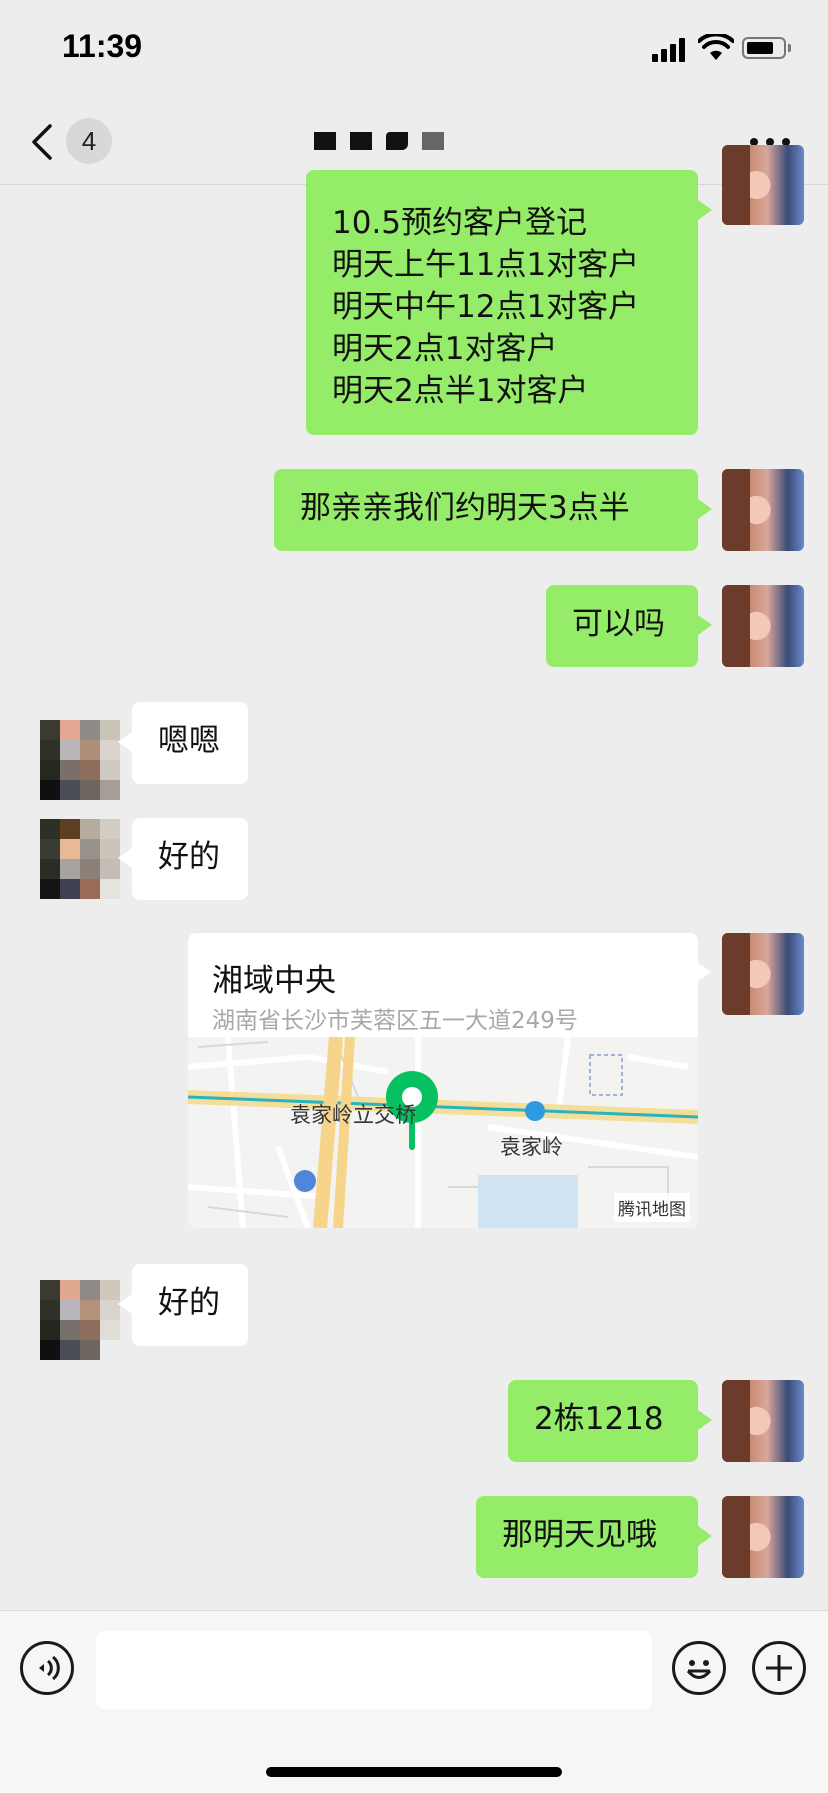  Describe the element at coordinates (704, 972) in the screenshot. I see `bubble-tail` at that location.